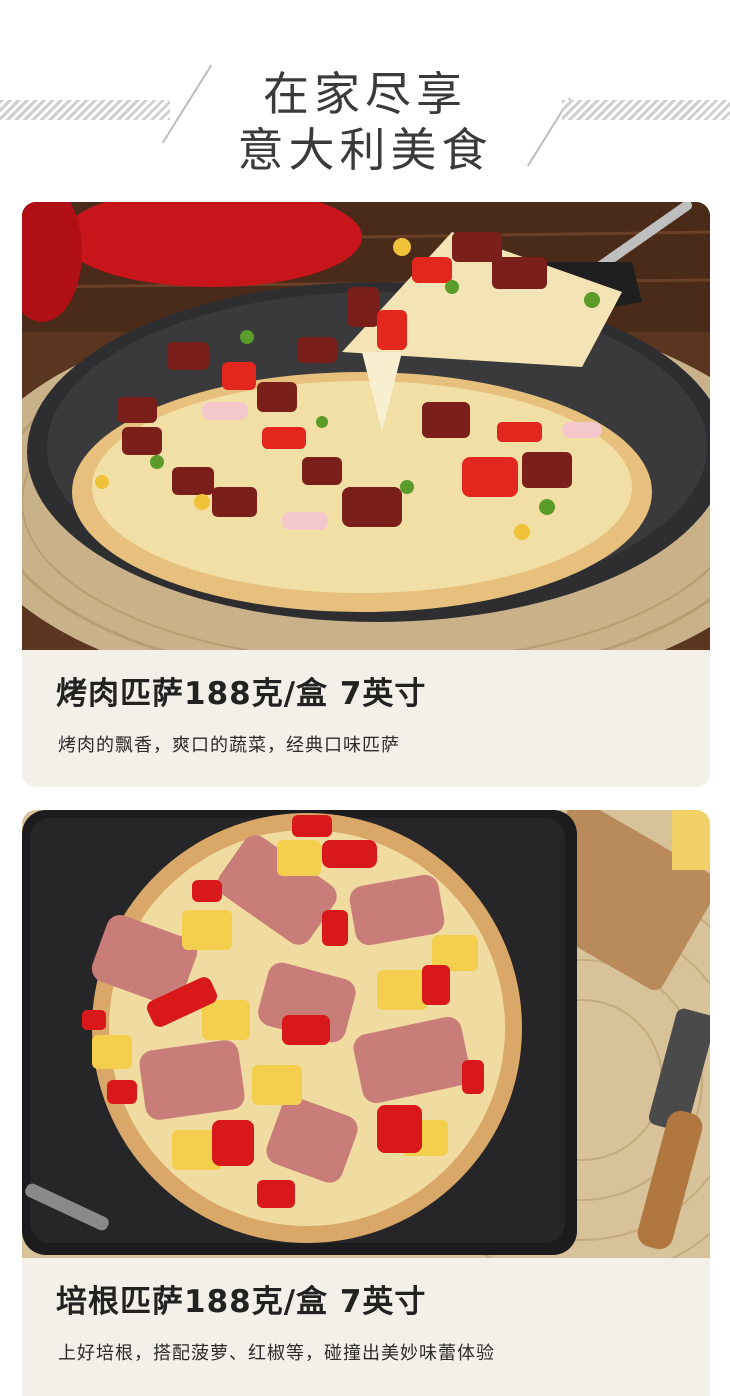  I want to click on decorative-stripe-right, so click(646, 110).